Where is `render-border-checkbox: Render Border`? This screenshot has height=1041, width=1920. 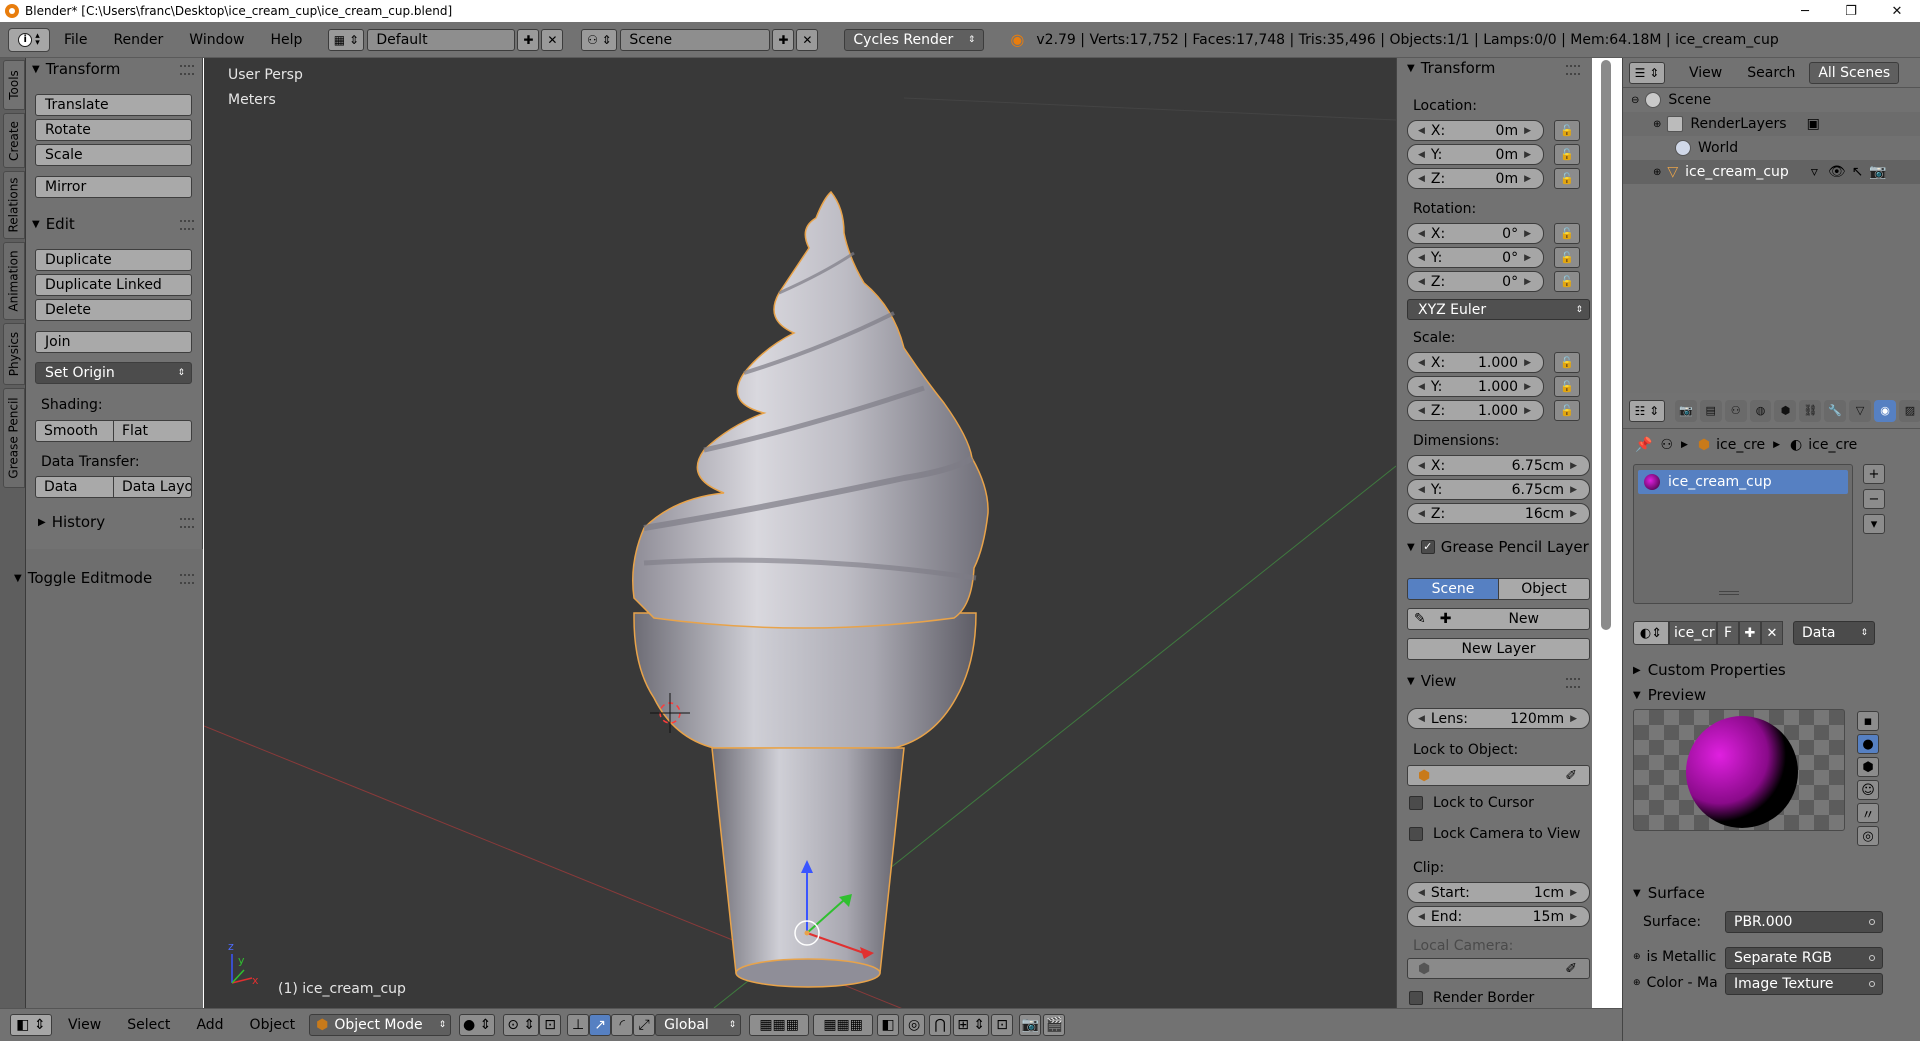 render-border-checkbox: Render Border is located at coordinates (1471, 998).